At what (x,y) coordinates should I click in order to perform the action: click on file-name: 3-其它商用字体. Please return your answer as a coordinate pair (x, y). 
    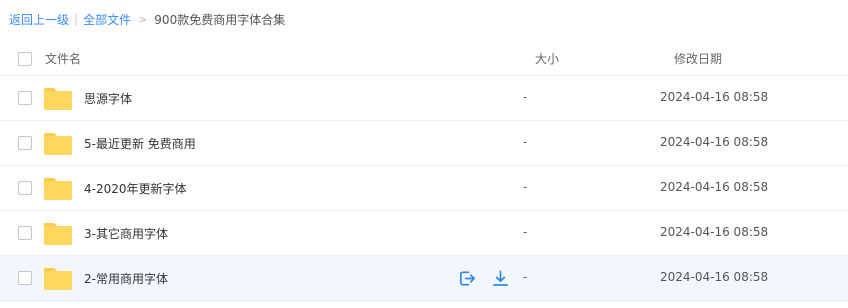
    Looking at the image, I should click on (126, 233).